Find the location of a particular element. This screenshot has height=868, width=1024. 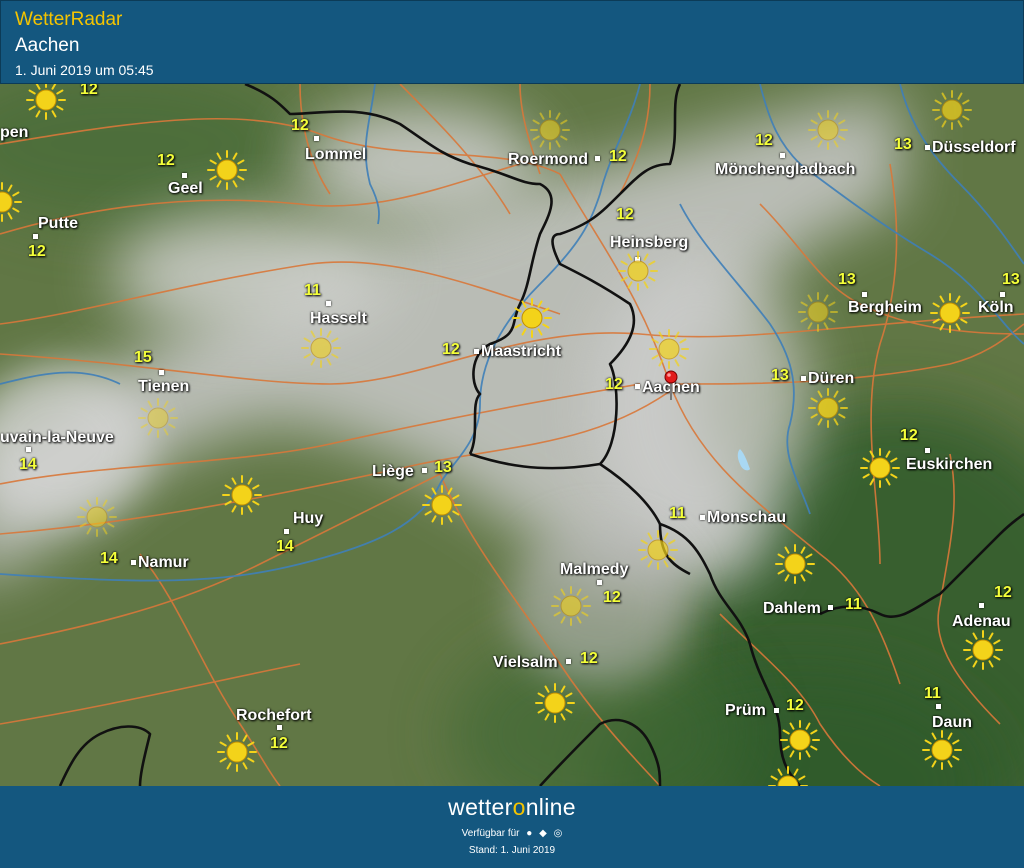

town-label: Huy is located at coordinates (308, 518).